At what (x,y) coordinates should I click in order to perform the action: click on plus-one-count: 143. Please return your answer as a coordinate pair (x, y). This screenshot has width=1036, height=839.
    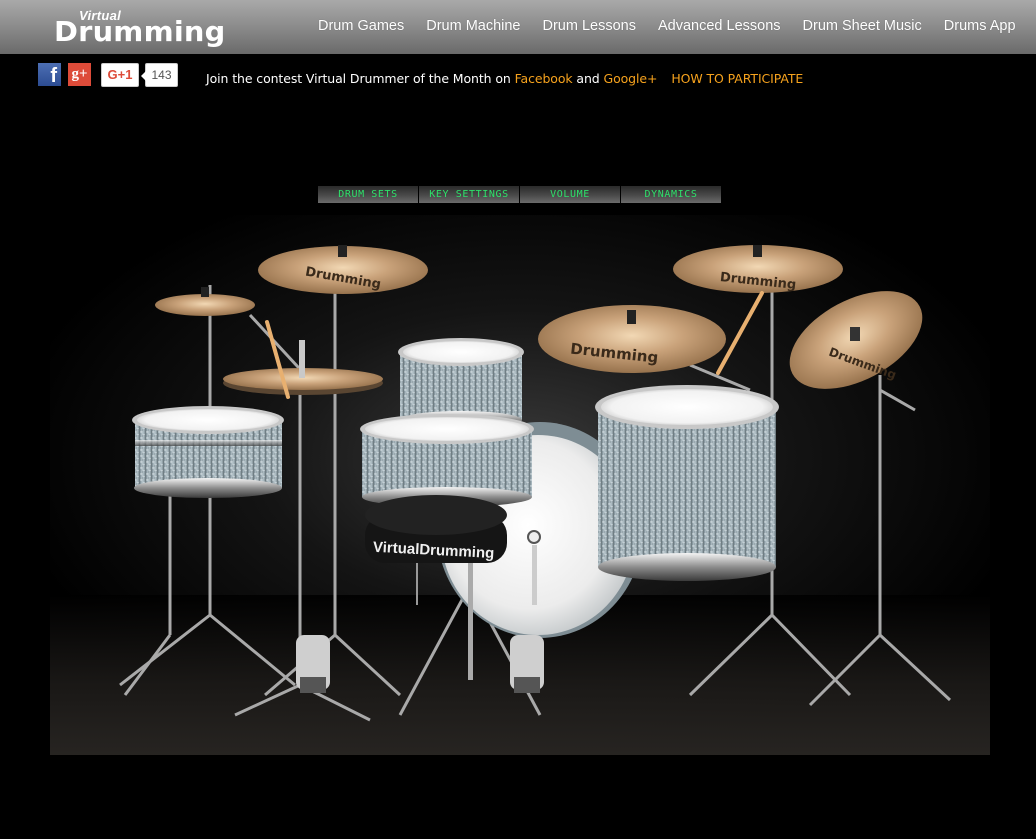
    Looking at the image, I should click on (159, 75).